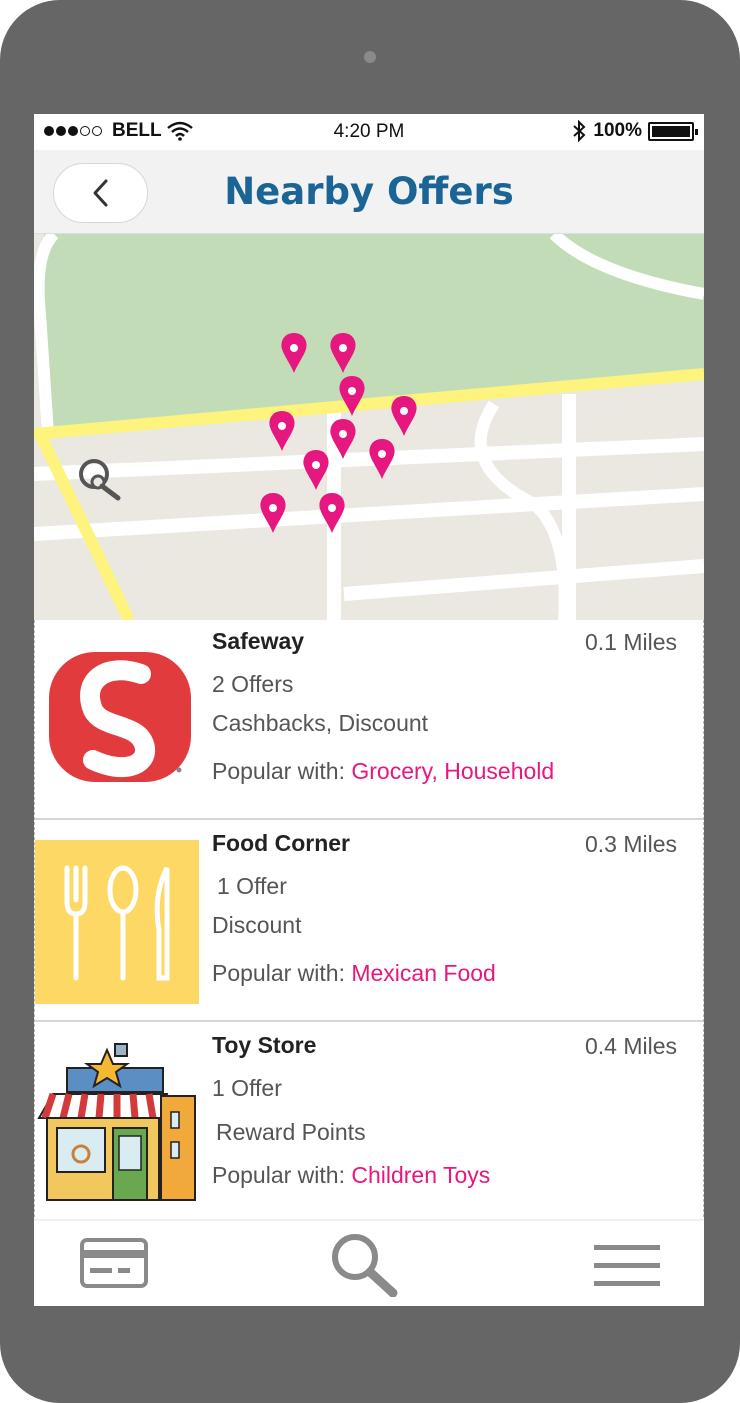 The width and height of the screenshot is (740, 1403). I want to click on popular-categories: Mexican Food, so click(423, 973).